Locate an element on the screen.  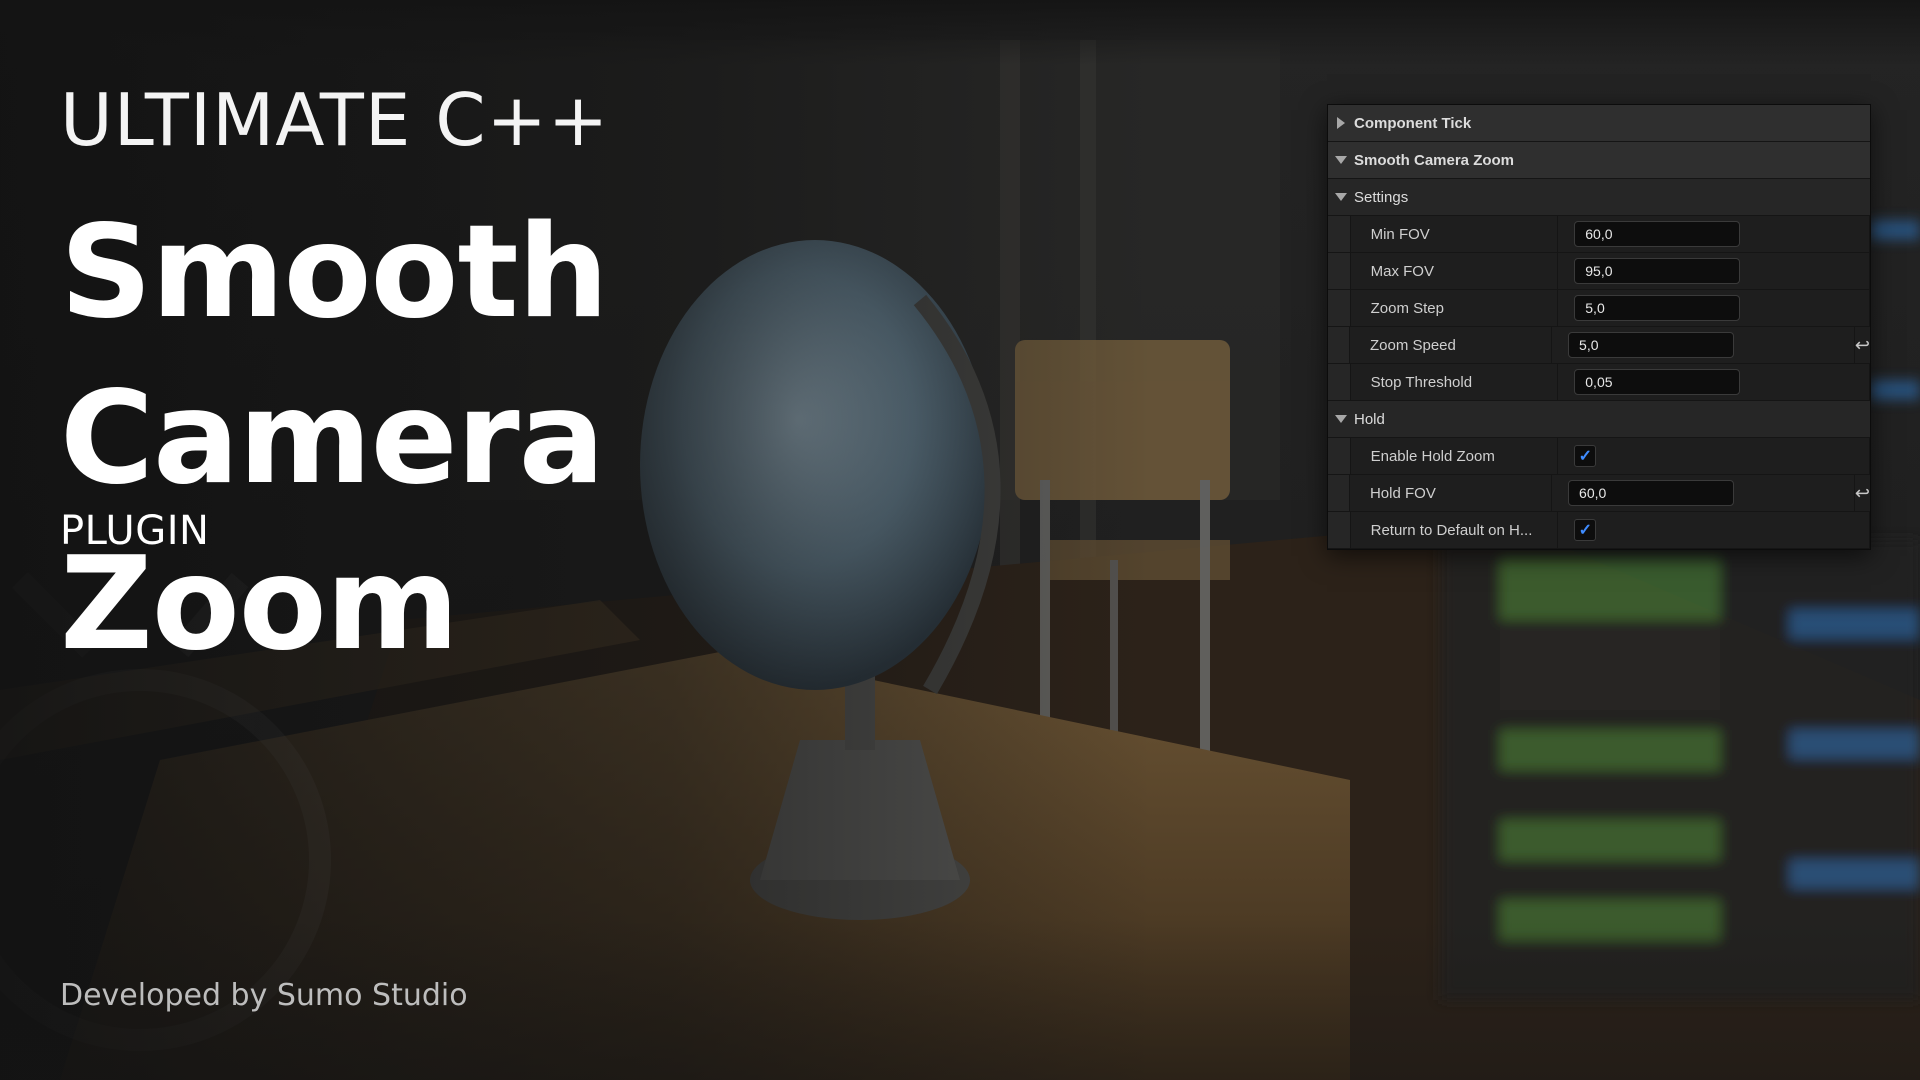
subcategory-label: Settings is located at coordinates (1381, 197).